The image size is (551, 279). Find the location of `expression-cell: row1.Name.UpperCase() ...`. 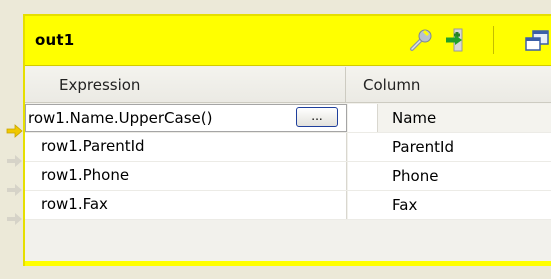

expression-cell: row1.Name.UpperCase() ... is located at coordinates (186, 118).